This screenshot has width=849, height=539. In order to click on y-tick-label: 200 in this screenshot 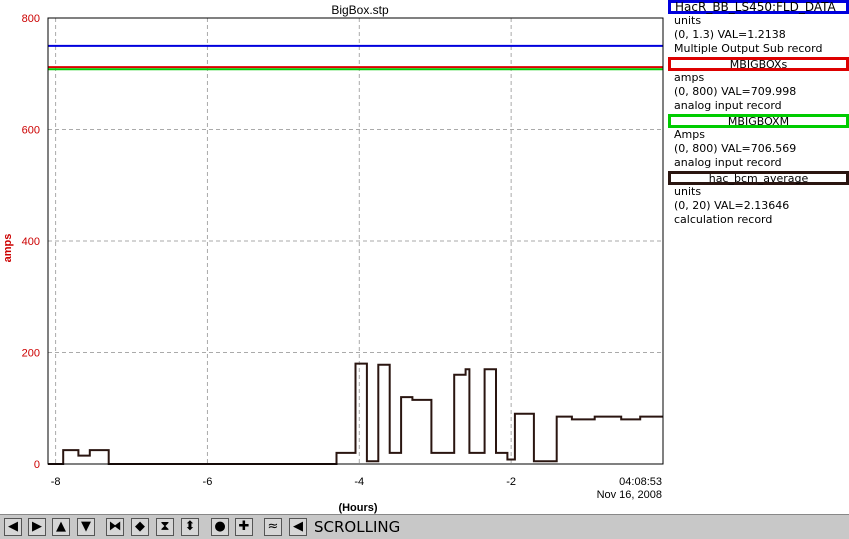, I will do `click(31, 354)`.